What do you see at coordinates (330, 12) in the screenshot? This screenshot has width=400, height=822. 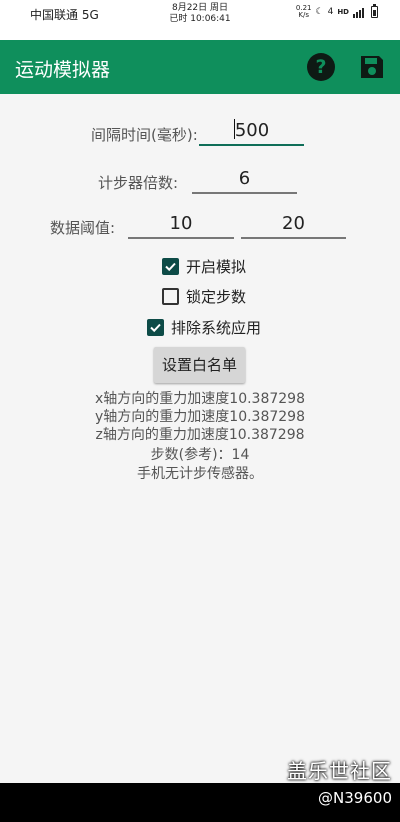 I see `signal-count: 4` at bounding box center [330, 12].